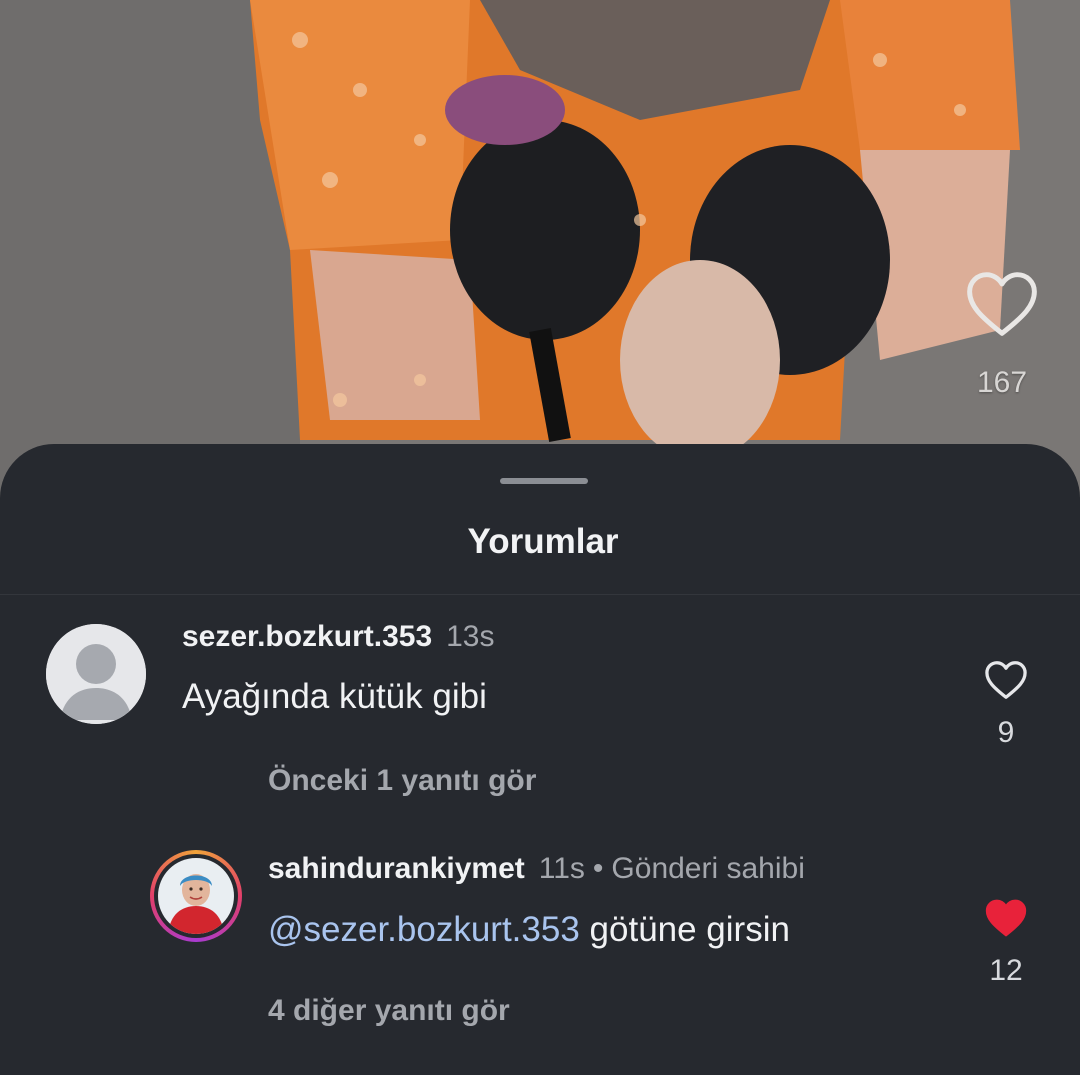  What do you see at coordinates (334, 696) in the screenshot?
I see `comment-text: Ayağında kütük gibi` at bounding box center [334, 696].